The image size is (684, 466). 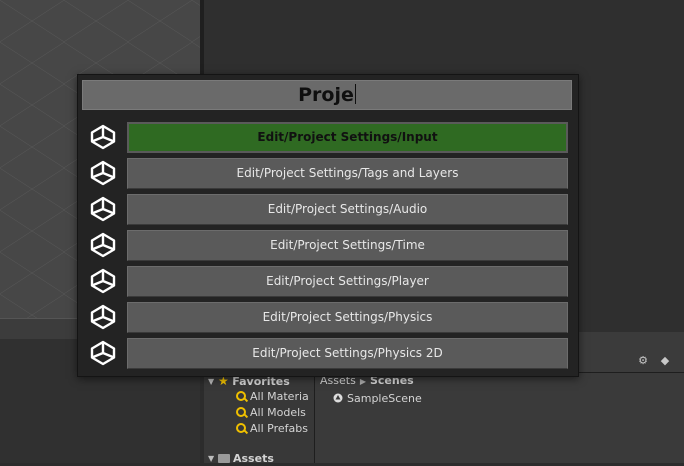 I want to click on tree-assets: ▼ Assets, so click(x=241, y=458).